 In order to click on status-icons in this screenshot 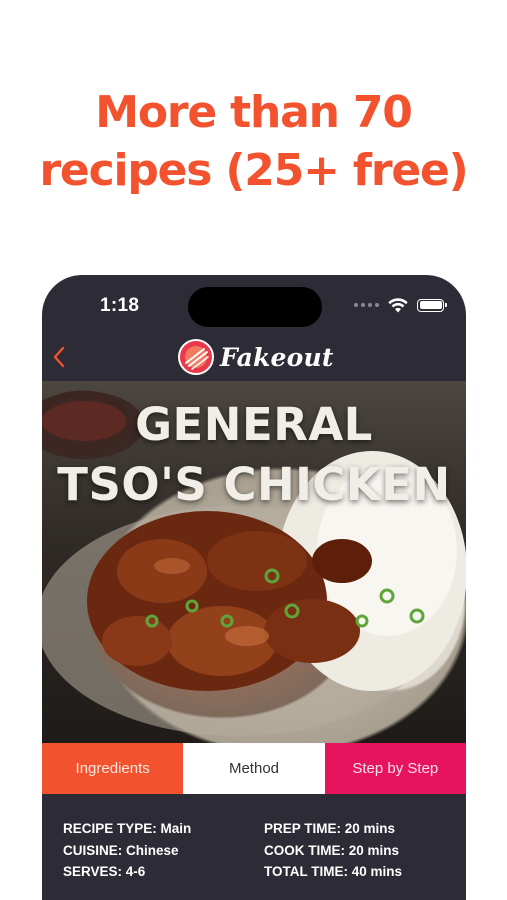, I will do `click(400, 305)`.